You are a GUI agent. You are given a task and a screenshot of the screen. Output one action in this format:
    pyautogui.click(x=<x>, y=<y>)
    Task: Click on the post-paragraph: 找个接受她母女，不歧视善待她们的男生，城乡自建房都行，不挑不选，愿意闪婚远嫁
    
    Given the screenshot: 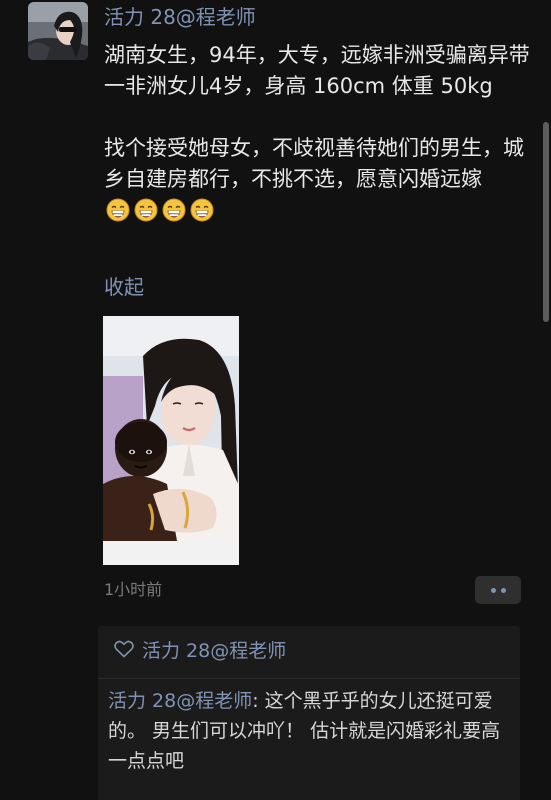 What is the action you would take?
    pyautogui.click(x=320, y=179)
    